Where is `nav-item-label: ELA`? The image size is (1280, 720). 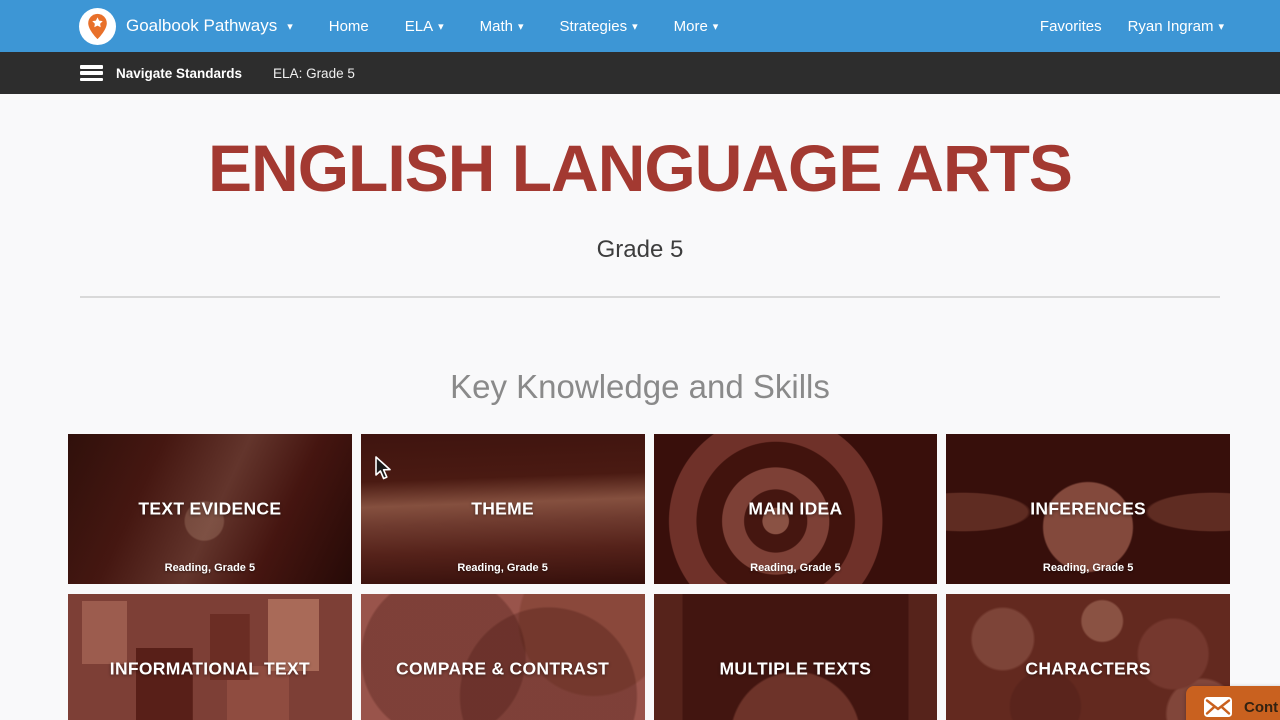 nav-item-label: ELA is located at coordinates (419, 26).